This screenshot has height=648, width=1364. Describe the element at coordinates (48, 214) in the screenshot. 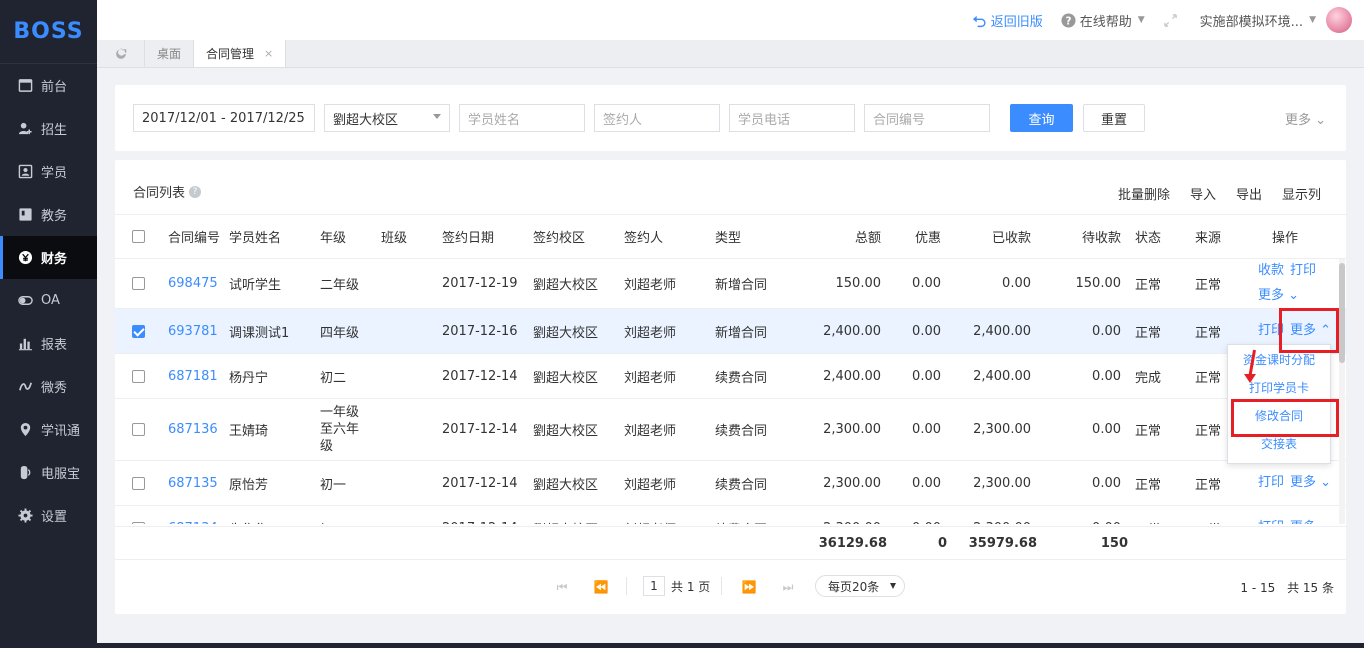

I see `sidebar-item-3: 教务` at that location.